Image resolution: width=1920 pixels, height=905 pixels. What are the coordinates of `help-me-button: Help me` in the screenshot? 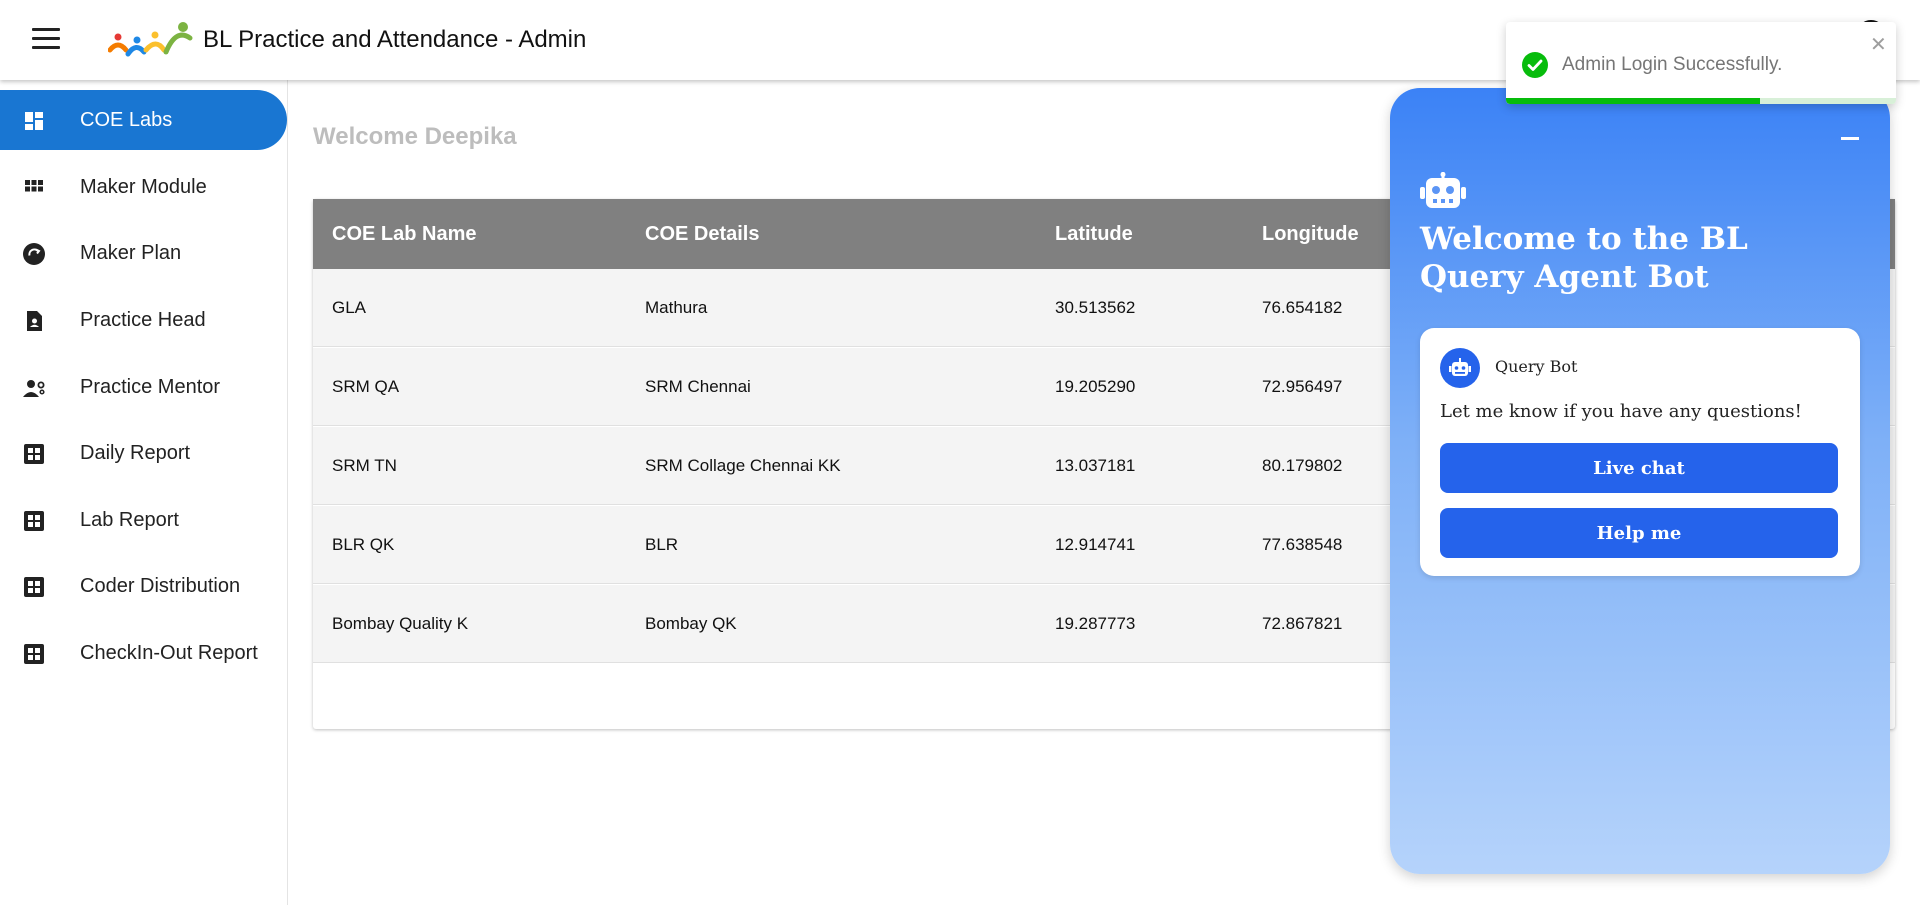 It's located at (1639, 533).